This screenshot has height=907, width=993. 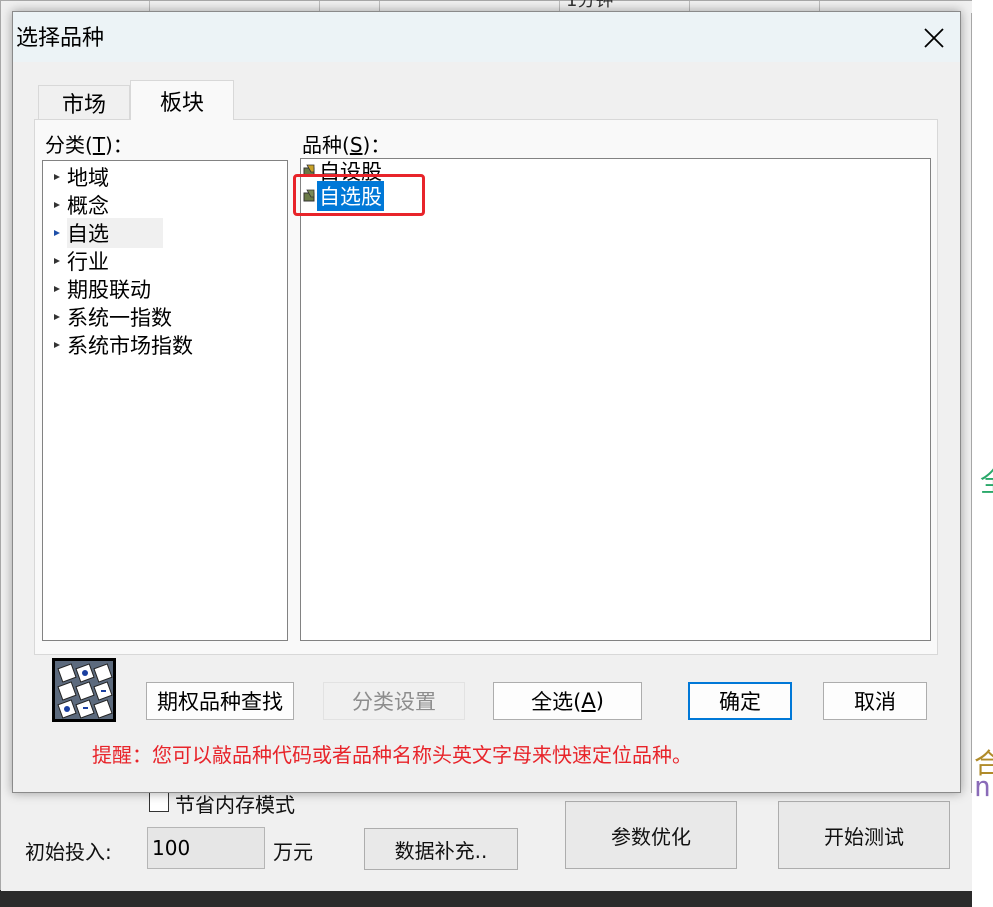 I want to click on background-timeframe-text: 1分钟, so click(x=590, y=5).